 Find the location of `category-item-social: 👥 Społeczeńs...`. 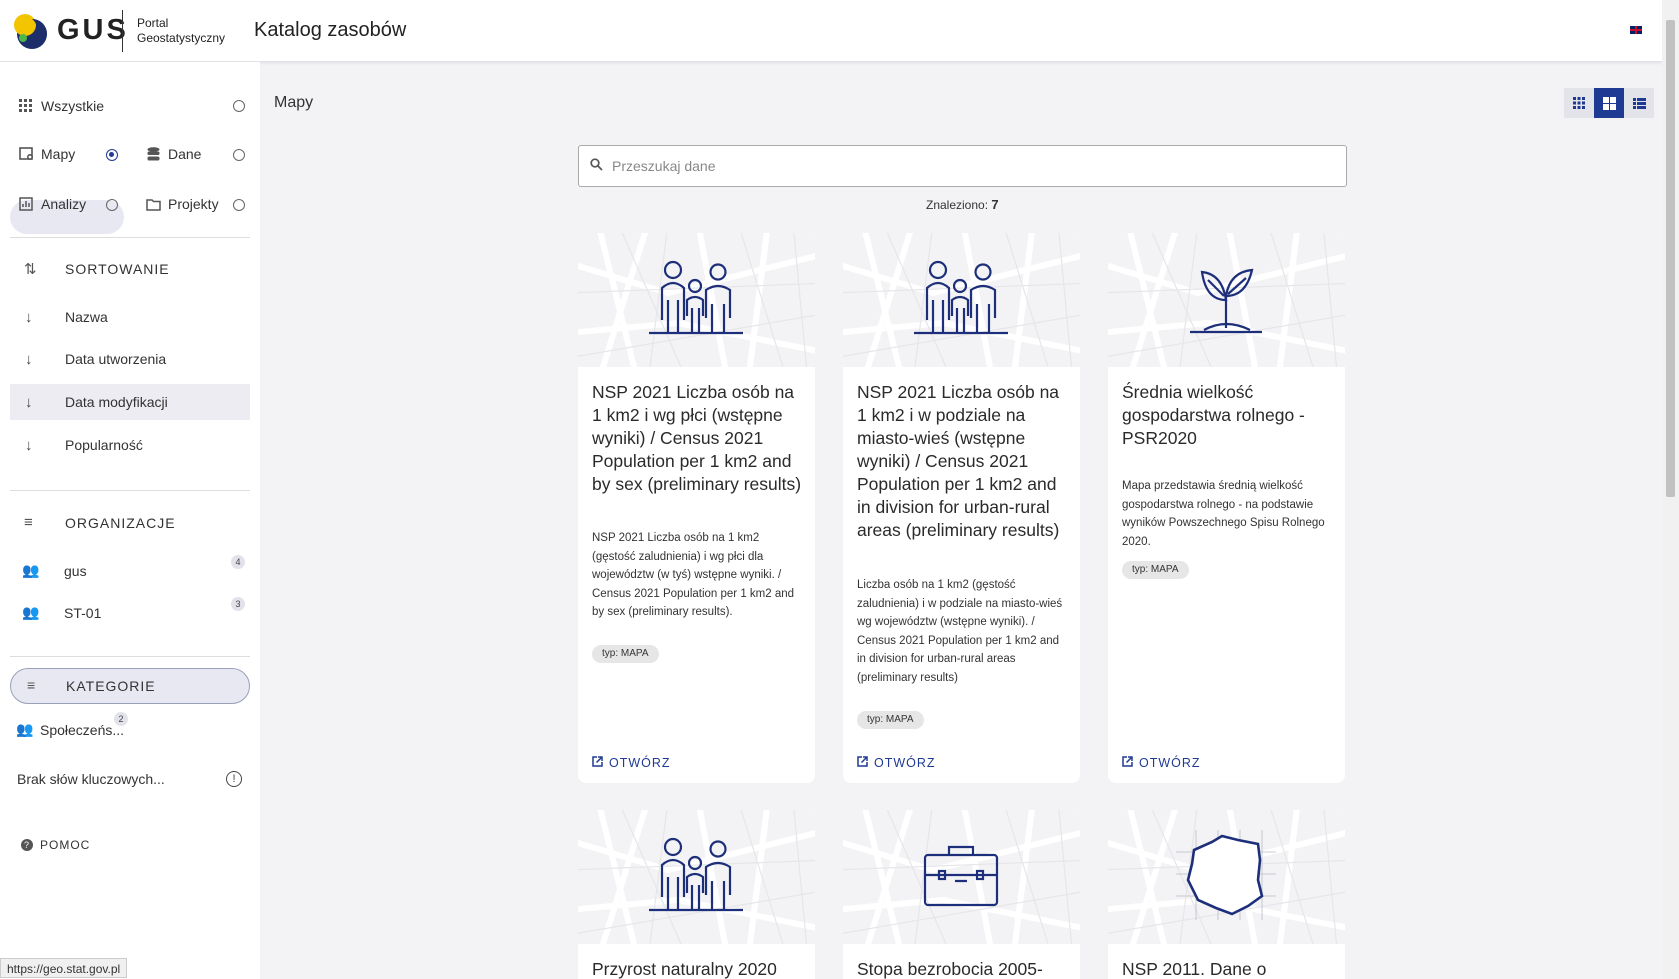

category-item-social: 👥 Społeczeńs... is located at coordinates (70, 729).